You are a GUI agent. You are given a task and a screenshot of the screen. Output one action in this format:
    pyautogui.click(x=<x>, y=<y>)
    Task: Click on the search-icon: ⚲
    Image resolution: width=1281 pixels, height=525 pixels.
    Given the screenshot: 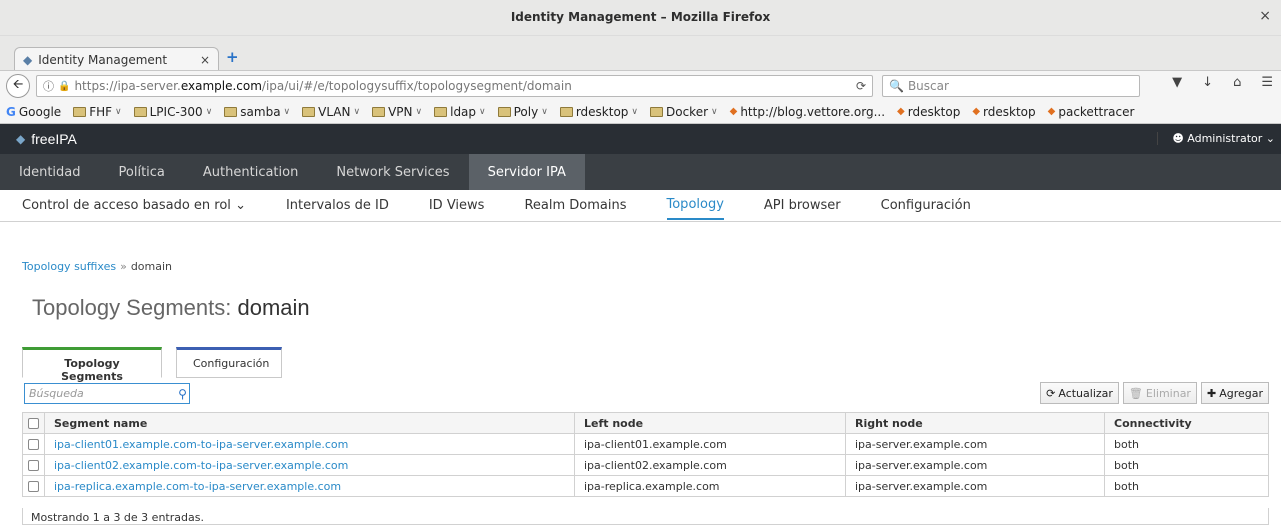 What is the action you would take?
    pyautogui.click(x=182, y=394)
    